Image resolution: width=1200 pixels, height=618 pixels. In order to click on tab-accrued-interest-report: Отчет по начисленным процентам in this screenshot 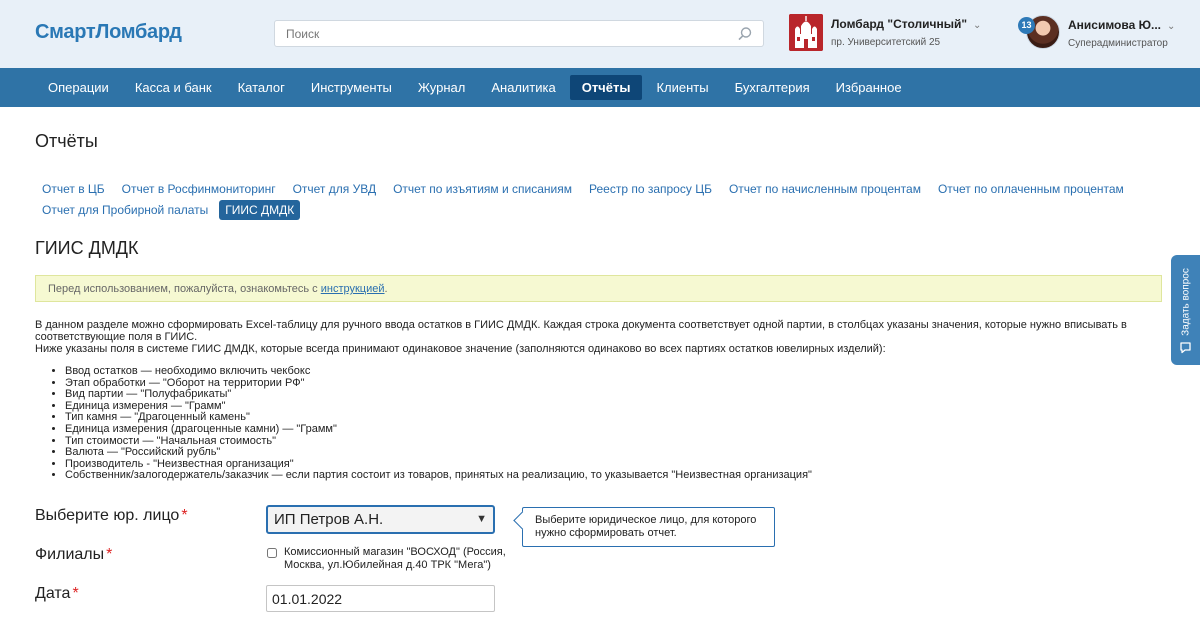, I will do `click(825, 189)`.